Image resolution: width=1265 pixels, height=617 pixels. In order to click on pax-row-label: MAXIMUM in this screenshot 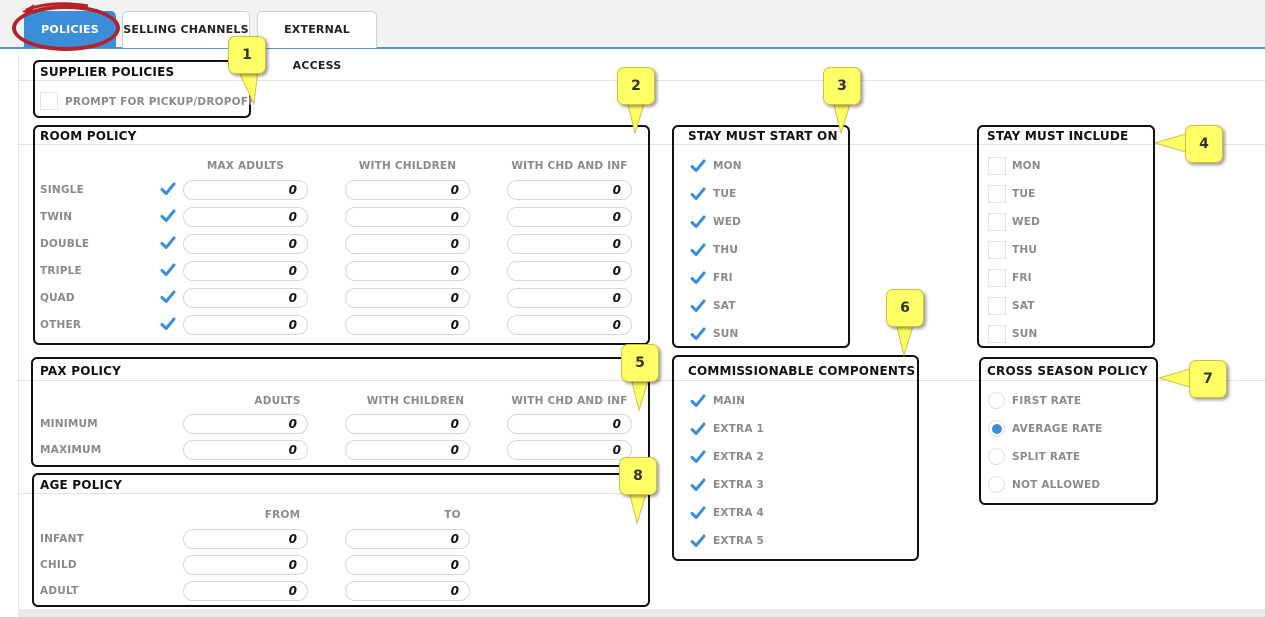, I will do `click(71, 450)`.